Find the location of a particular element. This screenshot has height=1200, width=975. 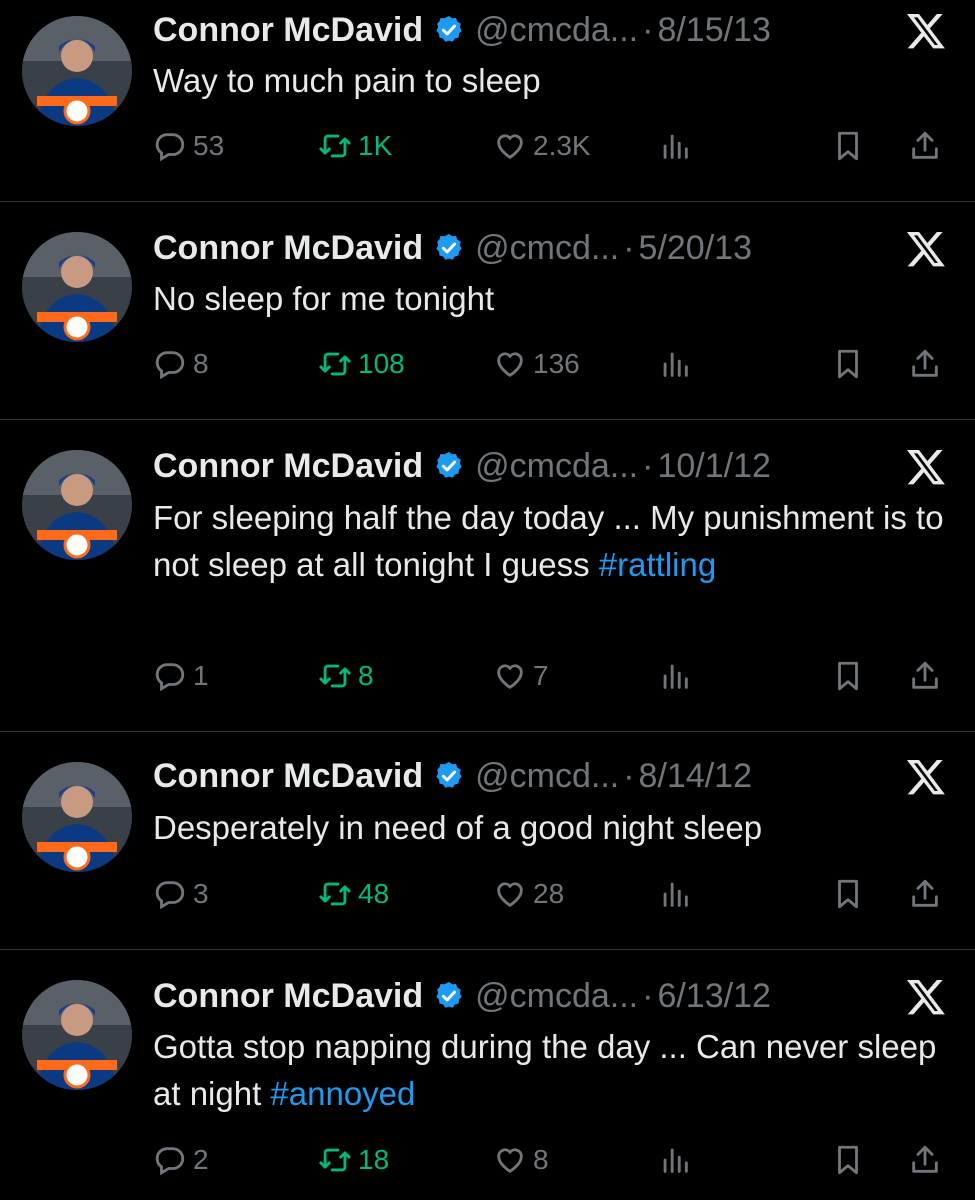

like-button: 7 is located at coordinates (521, 676).